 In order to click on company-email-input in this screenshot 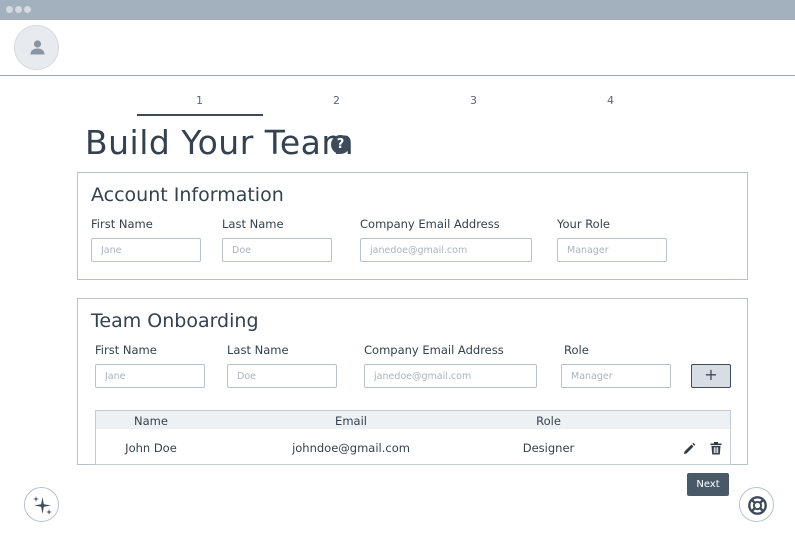, I will do `click(446, 250)`.